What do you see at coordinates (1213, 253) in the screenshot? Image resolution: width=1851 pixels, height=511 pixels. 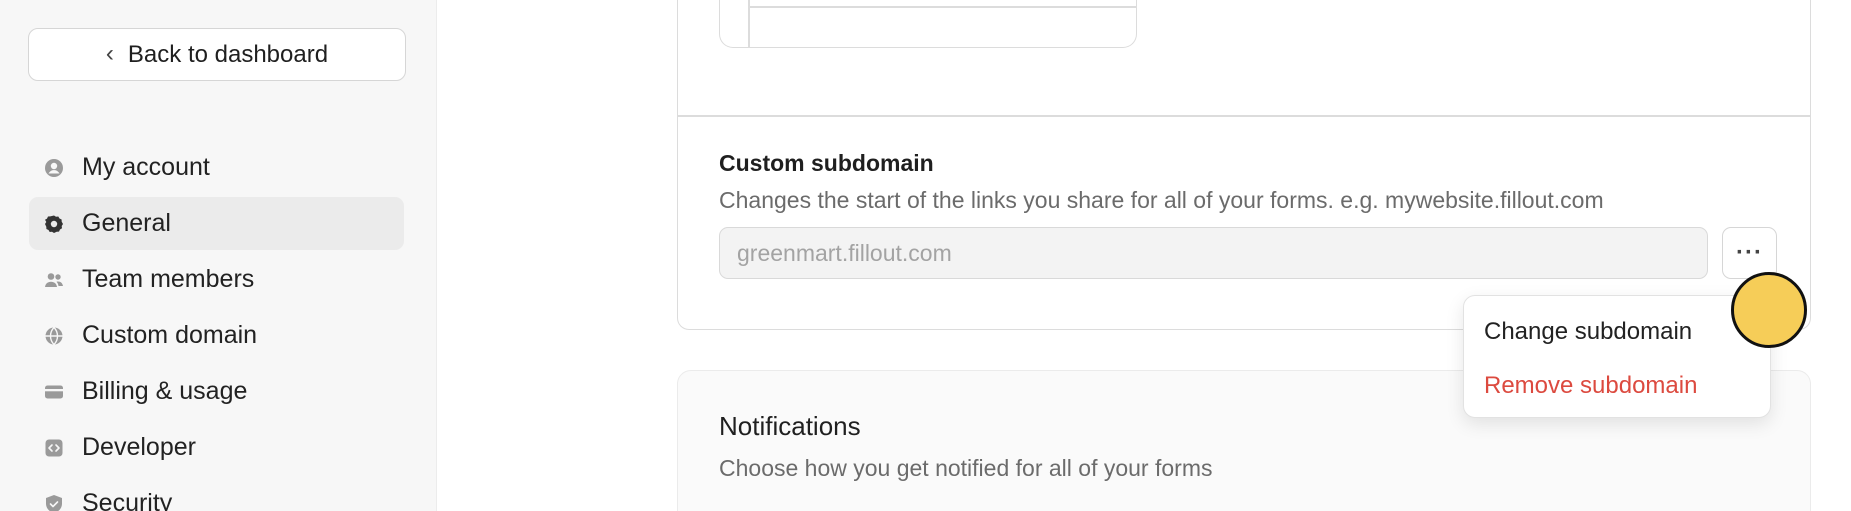 I see `subdomain-input` at bounding box center [1213, 253].